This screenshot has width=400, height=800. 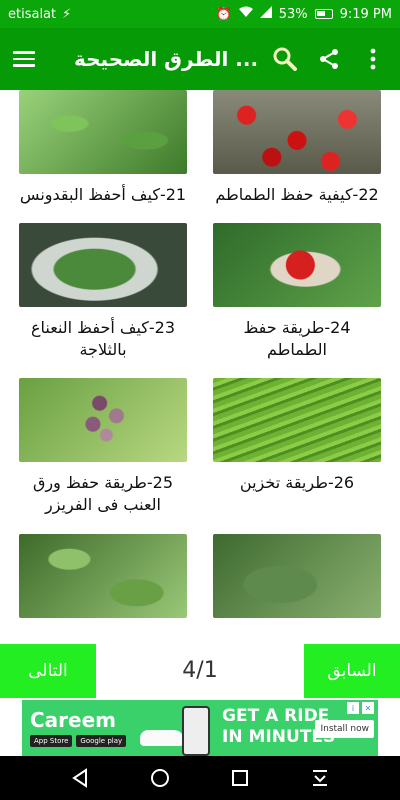 I want to click on ad-close-icon: ✕, so click(x=368, y=708).